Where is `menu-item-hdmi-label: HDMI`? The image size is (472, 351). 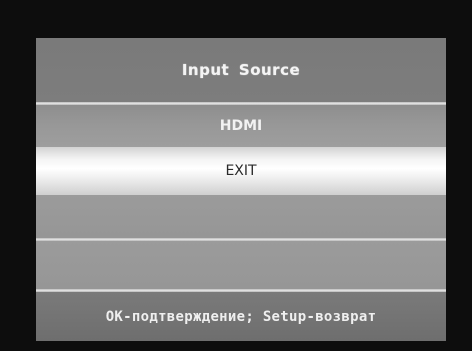
menu-item-hdmi-label: HDMI is located at coordinates (241, 126).